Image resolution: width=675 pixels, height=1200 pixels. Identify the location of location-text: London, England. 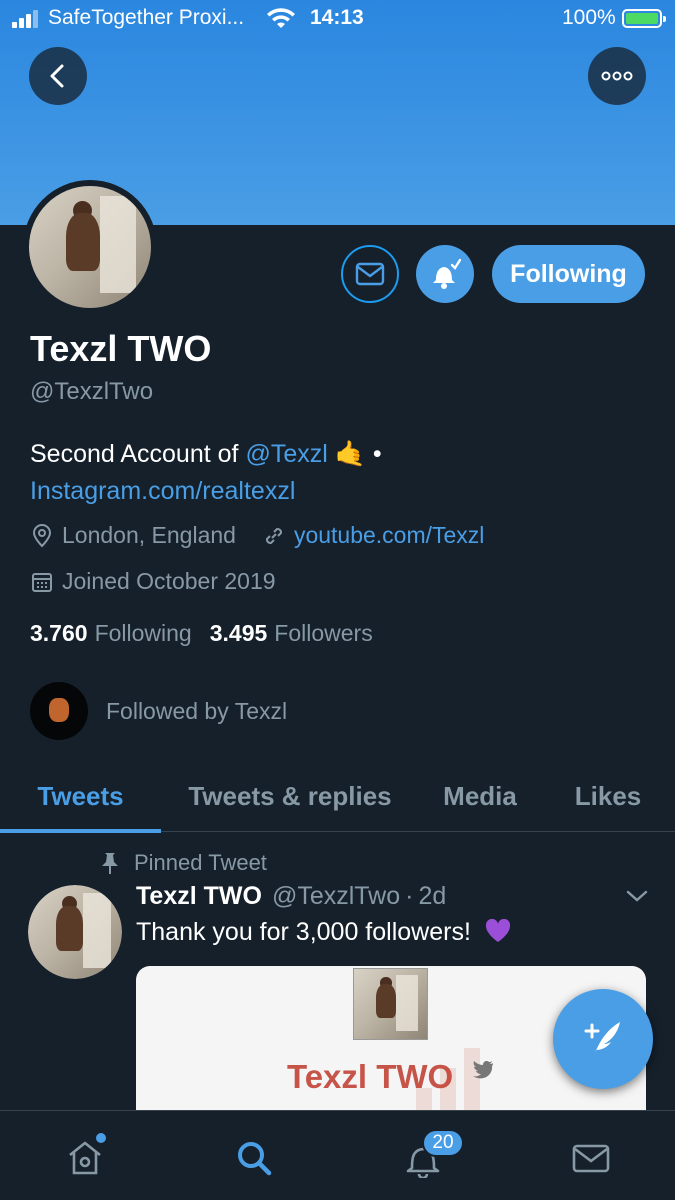
(149, 535).